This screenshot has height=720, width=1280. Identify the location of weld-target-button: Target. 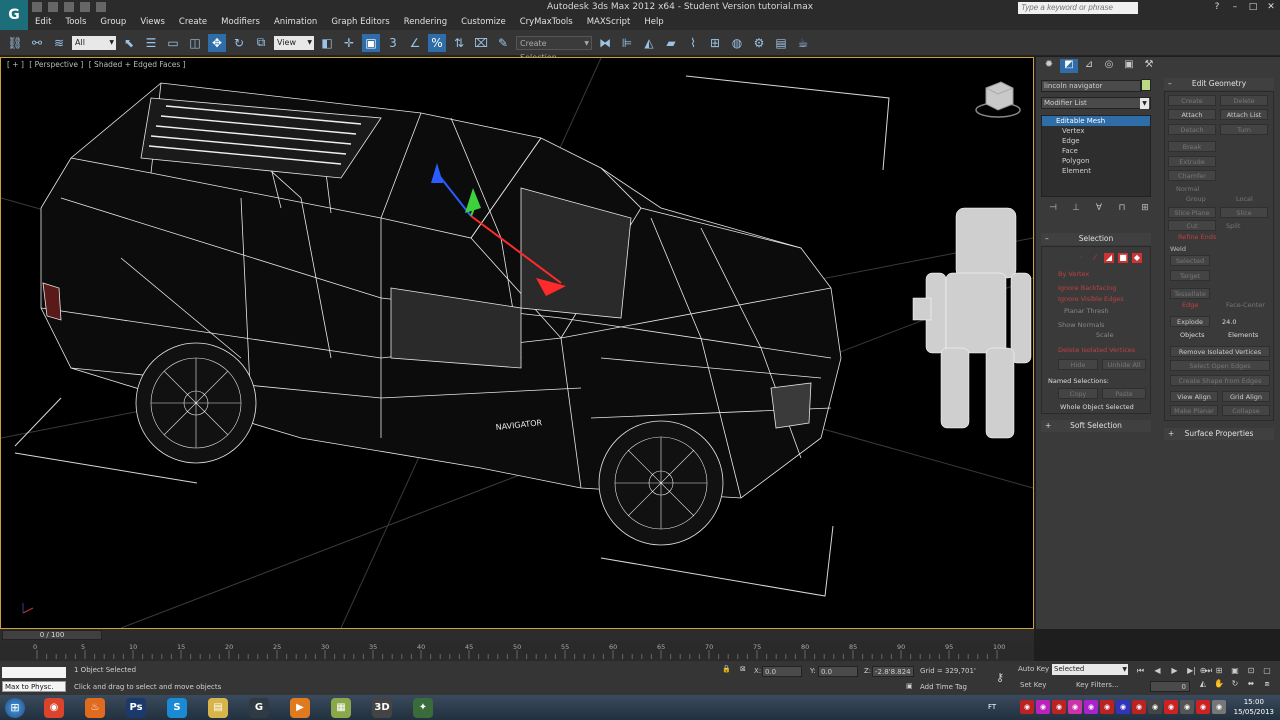
(1190, 275).